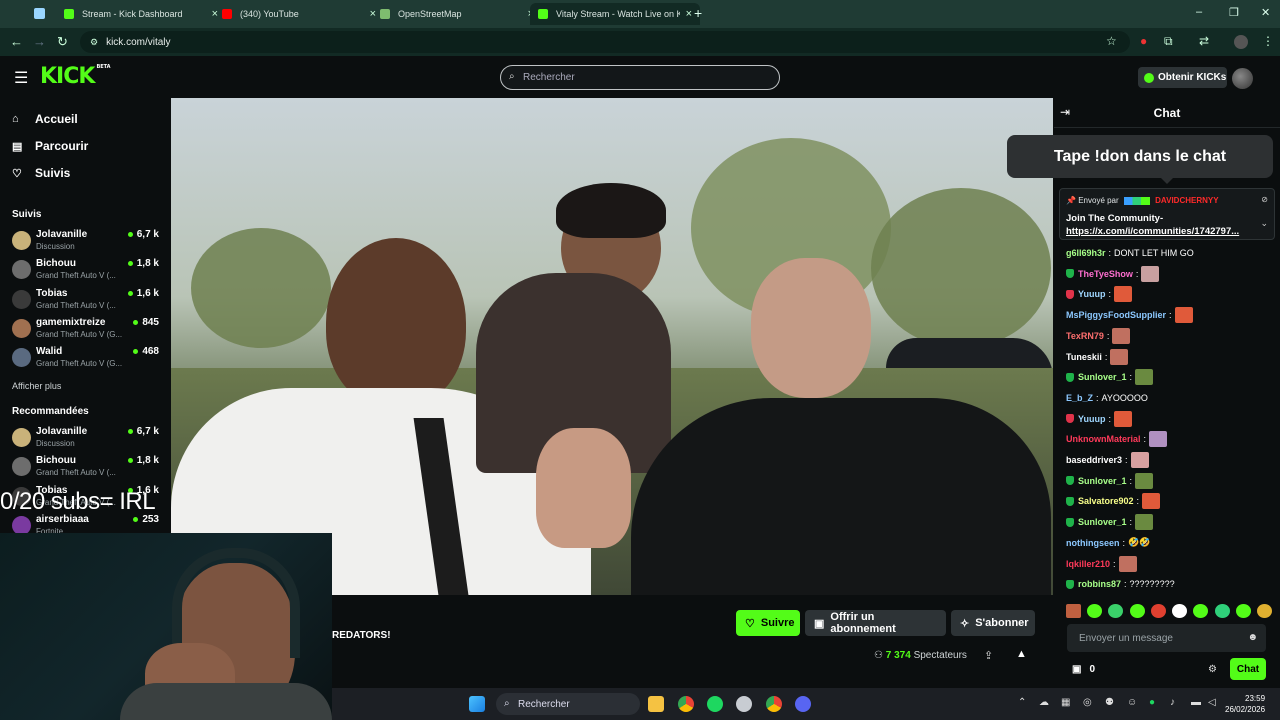 The width and height of the screenshot is (1280, 720). I want to click on recommended-channel: Bichouu Grand Theft Auto V (... 1,8 k, so click(87, 468).